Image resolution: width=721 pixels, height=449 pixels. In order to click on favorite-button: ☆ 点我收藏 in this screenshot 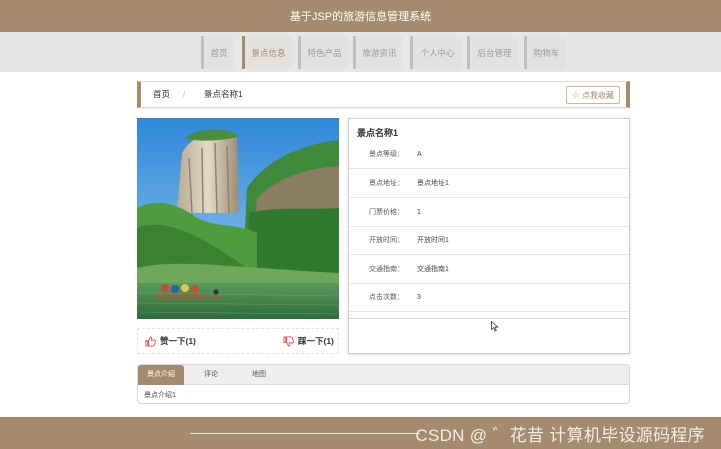, I will do `click(592, 95)`.